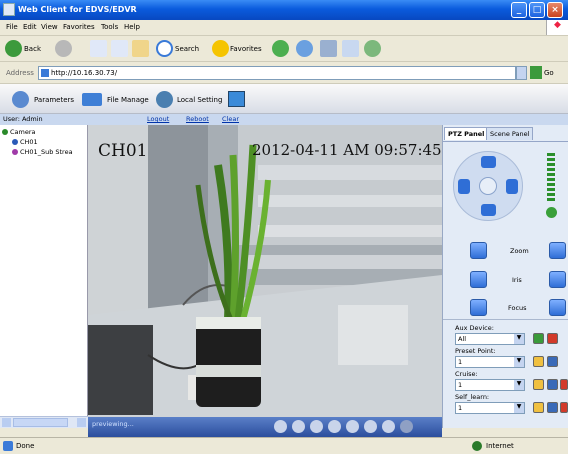 The height and width of the screenshot is (454, 568). What do you see at coordinates (304, 48) in the screenshot?
I see `mail-icon` at bounding box center [304, 48].